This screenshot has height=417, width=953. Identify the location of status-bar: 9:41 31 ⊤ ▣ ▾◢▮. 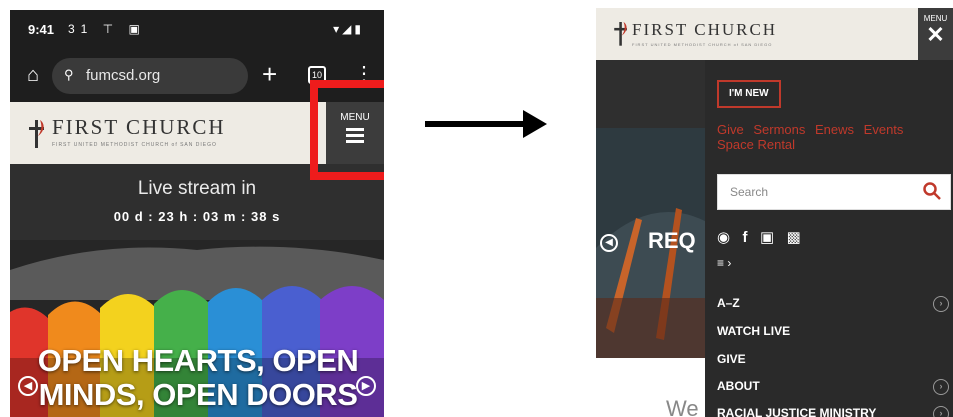
(197, 30).